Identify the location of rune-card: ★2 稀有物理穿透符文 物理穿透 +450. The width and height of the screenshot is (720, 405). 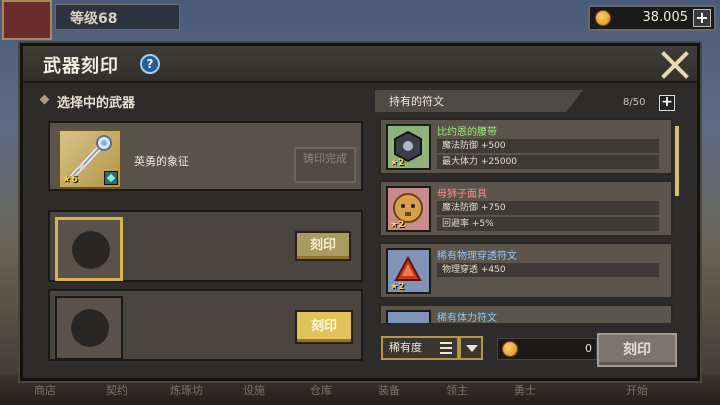
(526, 270).